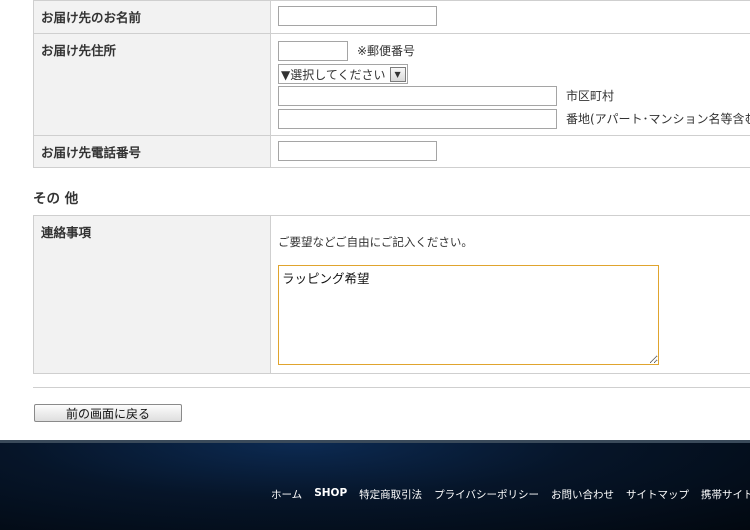  I want to click on footer-link-commerce-law: 特定商取引法, so click(390, 494).